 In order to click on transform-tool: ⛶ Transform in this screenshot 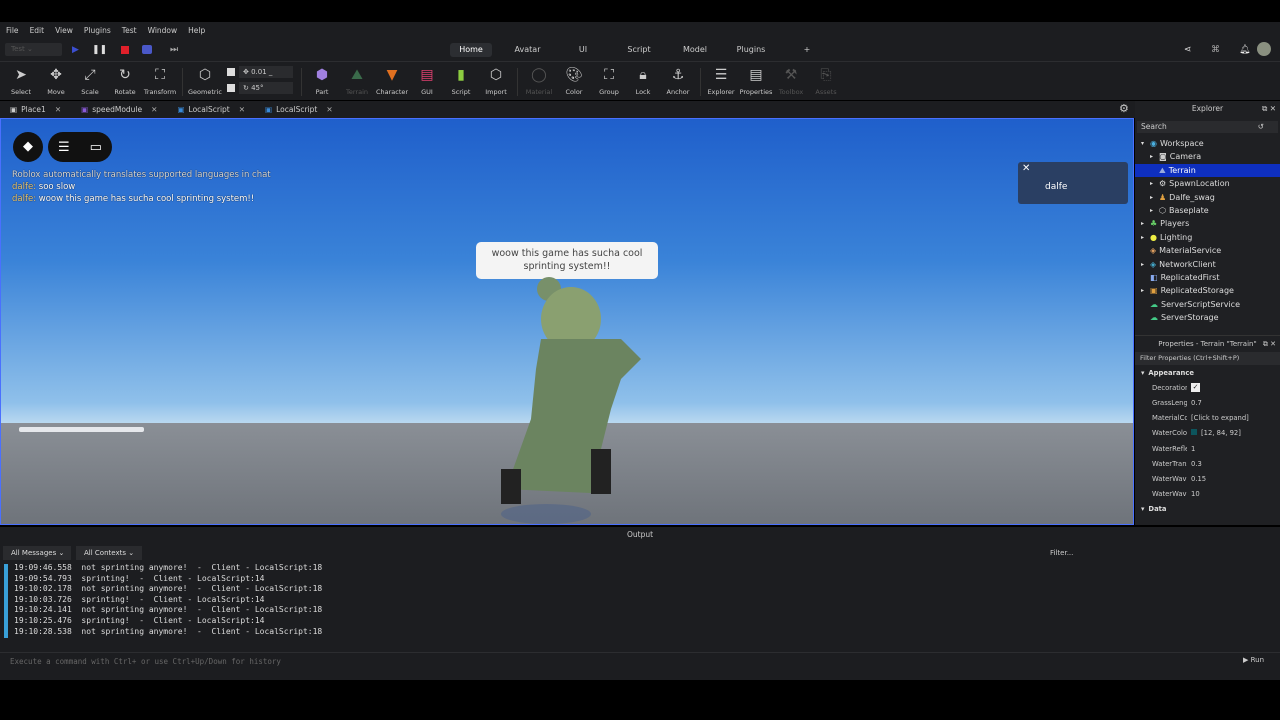, I will do `click(160, 81)`.